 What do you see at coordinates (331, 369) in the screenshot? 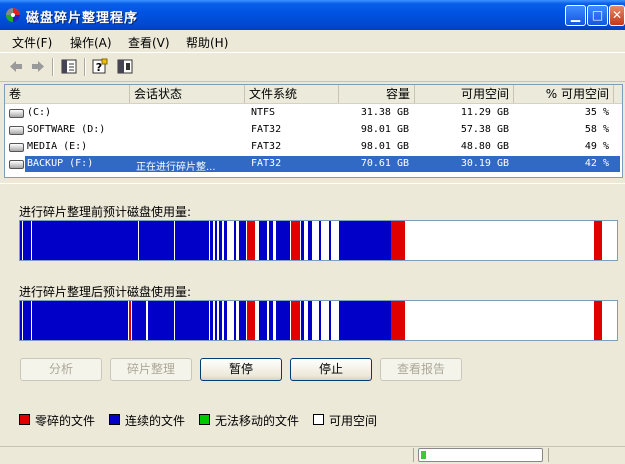
I see `stop-button: 停止` at bounding box center [331, 369].